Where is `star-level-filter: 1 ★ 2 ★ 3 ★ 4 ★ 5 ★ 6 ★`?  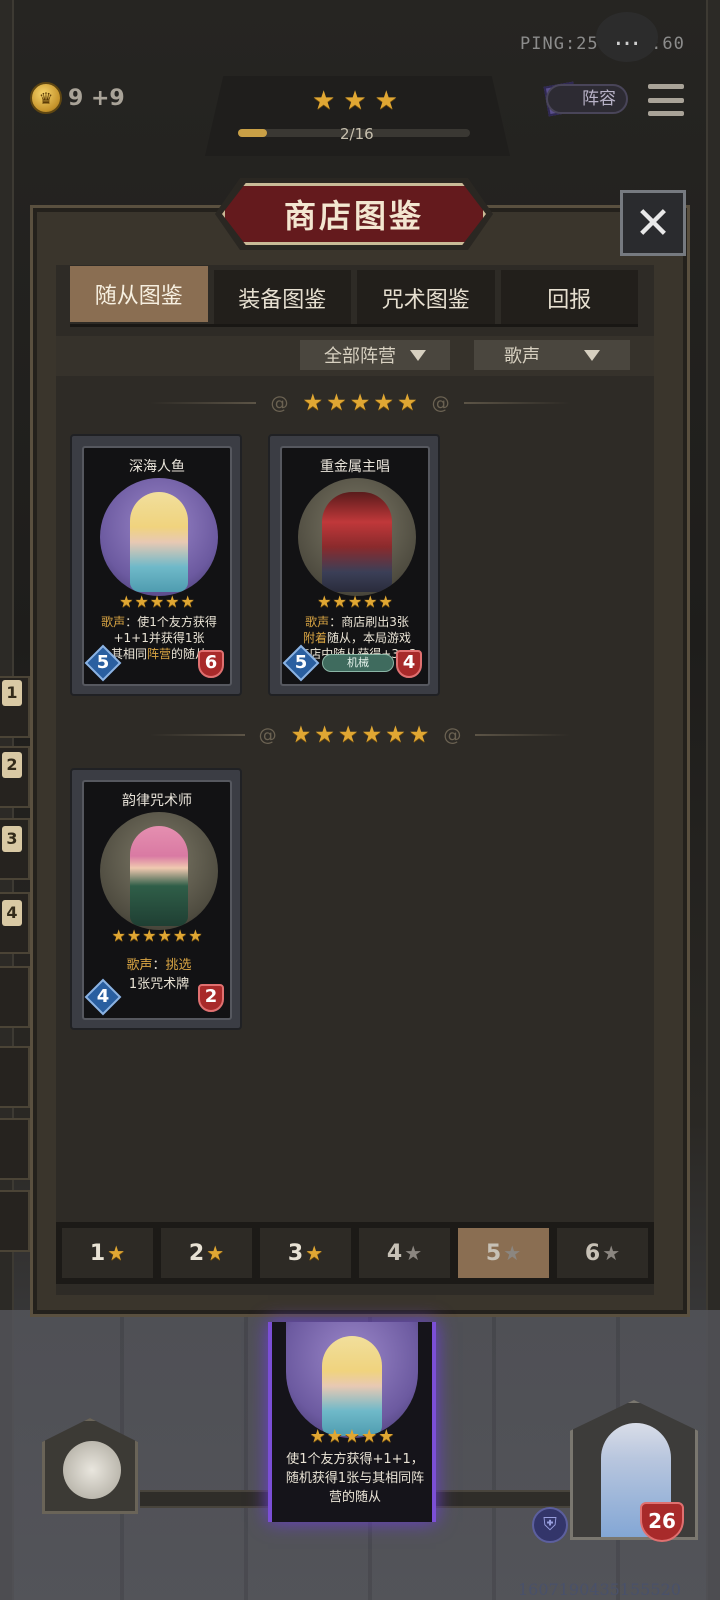
star-level-filter: 1 ★ 2 ★ 3 ★ 4 ★ 5 ★ 6 ★ is located at coordinates (355, 1253).